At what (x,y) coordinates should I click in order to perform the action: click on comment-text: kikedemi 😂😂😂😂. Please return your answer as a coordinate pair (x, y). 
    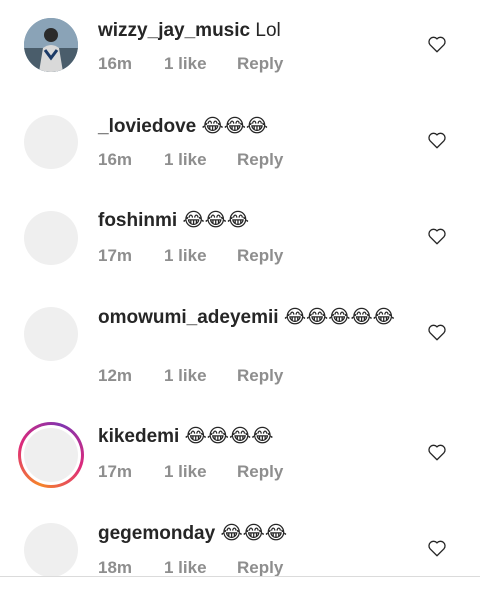
    Looking at the image, I should click on (248, 437).